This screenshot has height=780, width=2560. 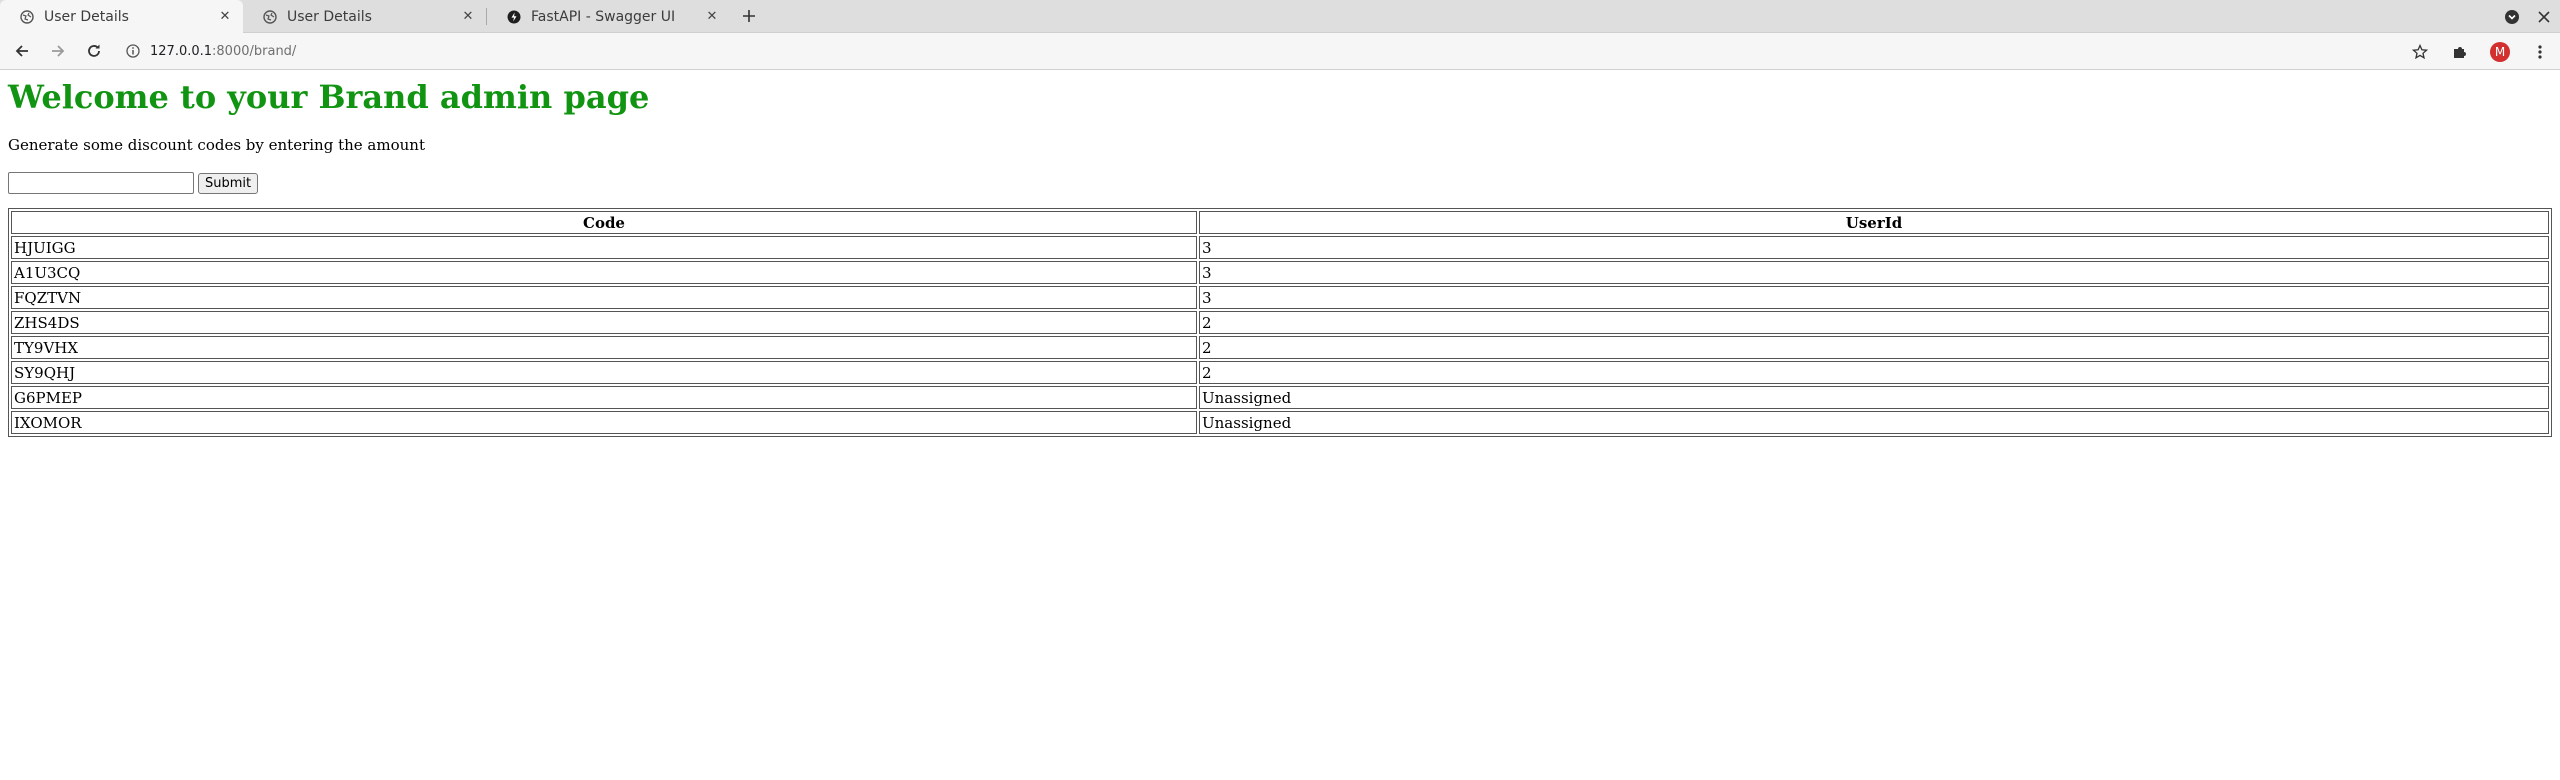 I want to click on address-bar: 127.0.0.1:8000/brand/, so click(x=207, y=51).